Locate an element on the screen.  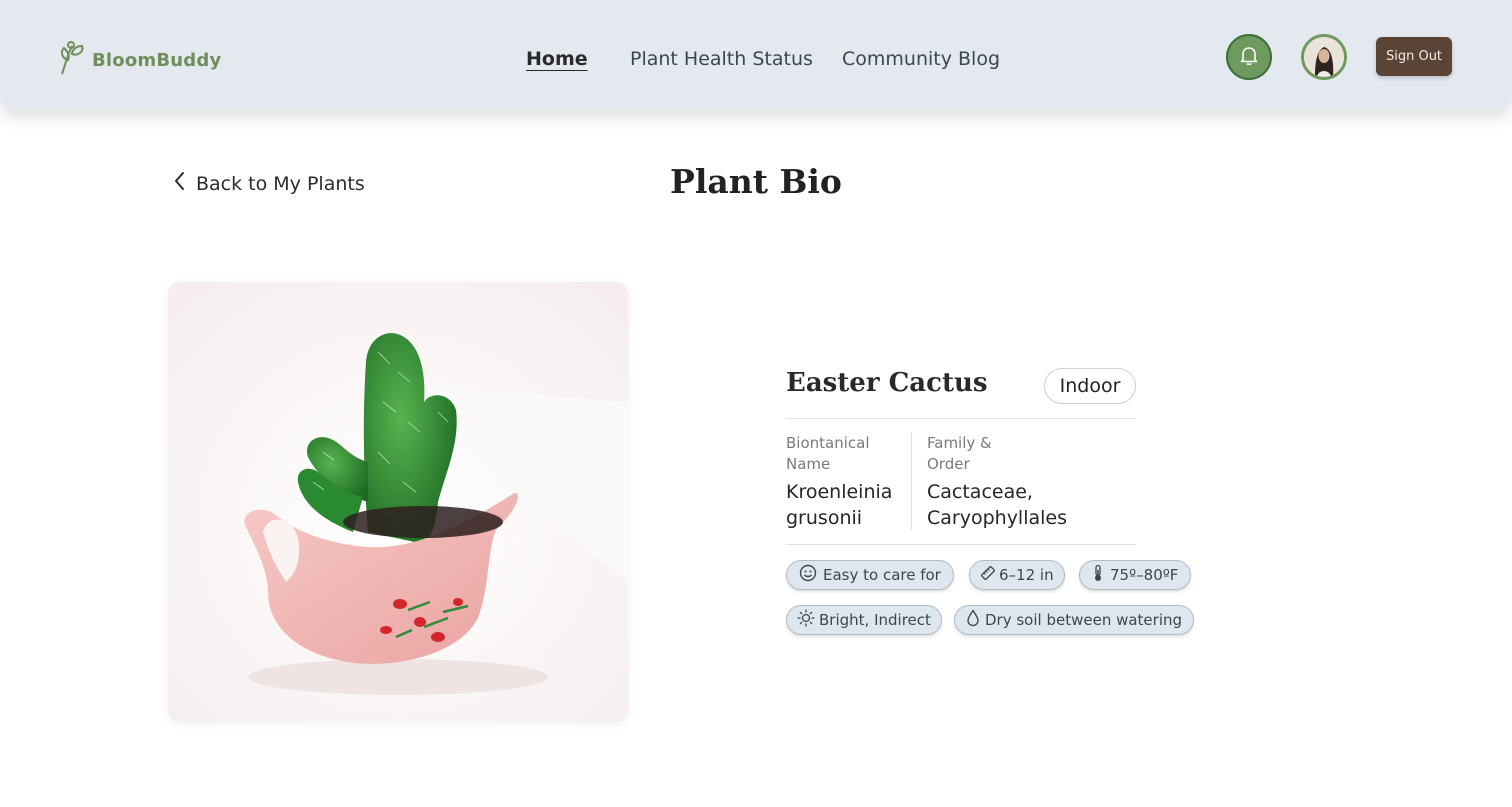
brand-name: BloomBuddy is located at coordinates (157, 60).